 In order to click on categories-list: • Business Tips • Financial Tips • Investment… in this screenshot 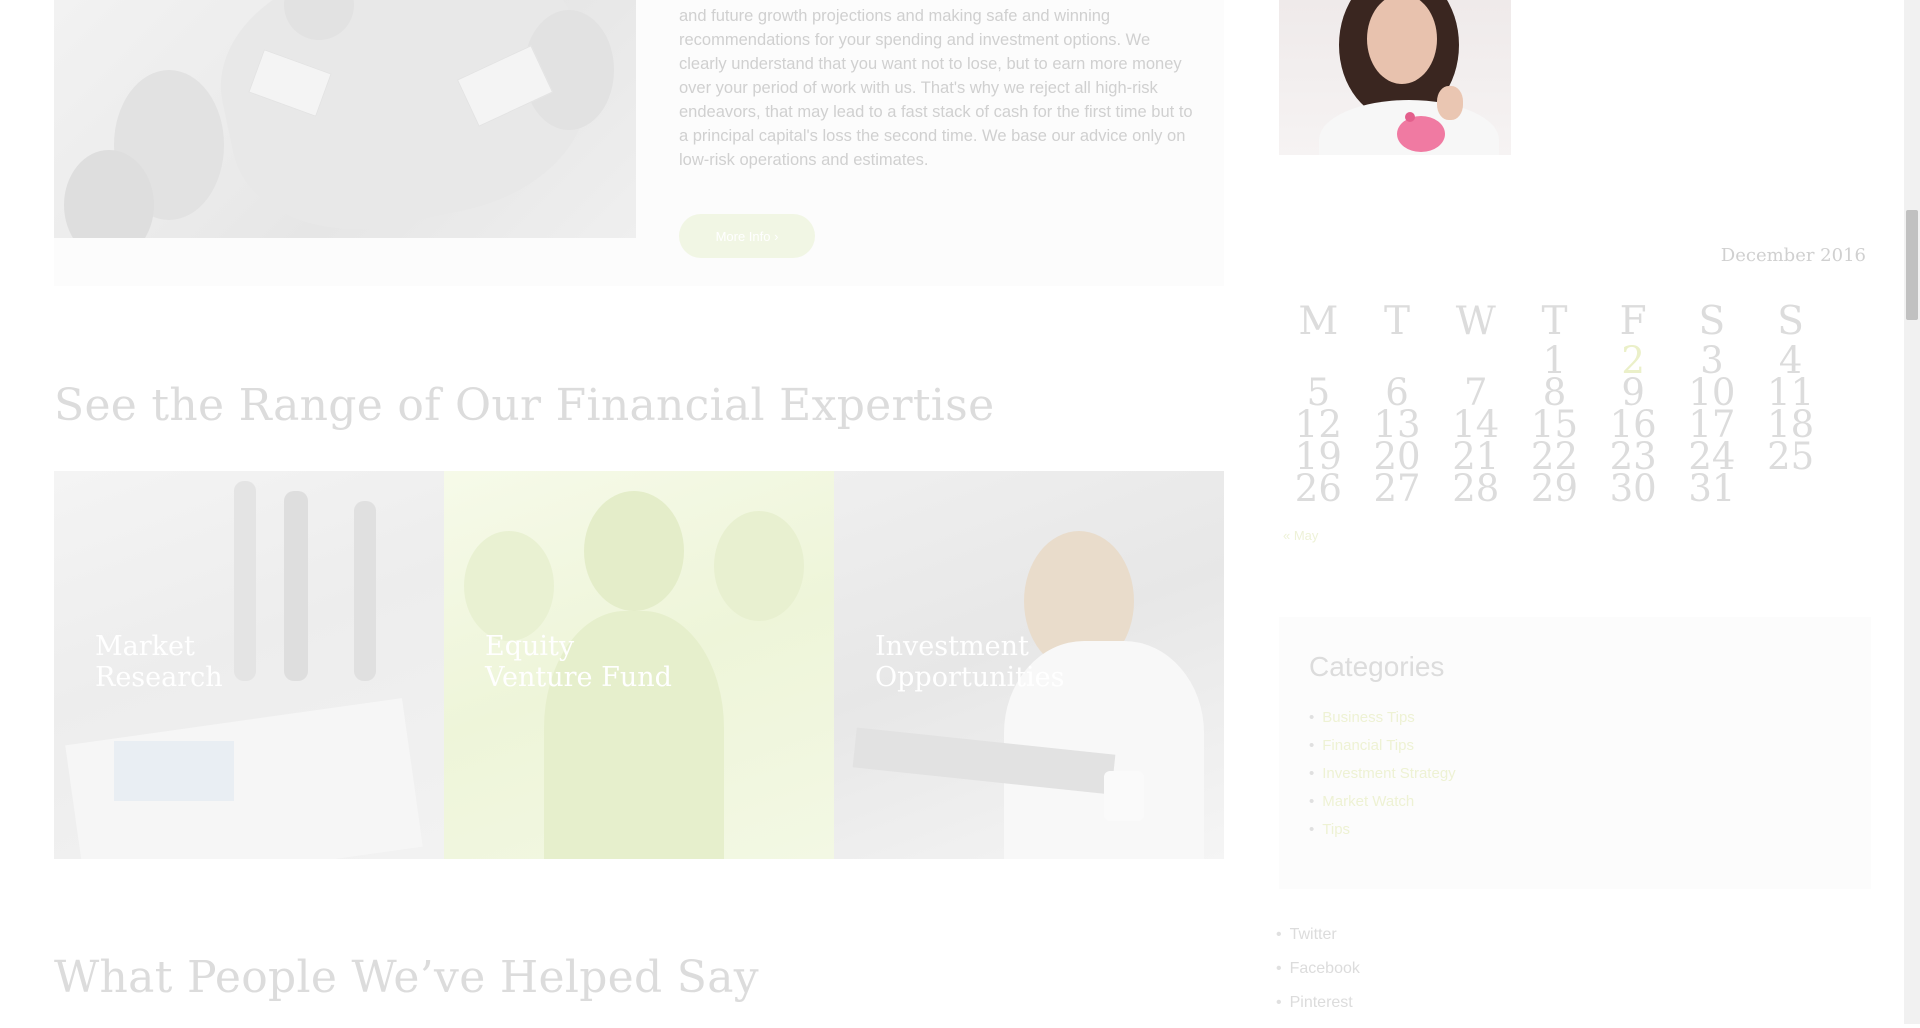, I will do `click(1382, 779)`.